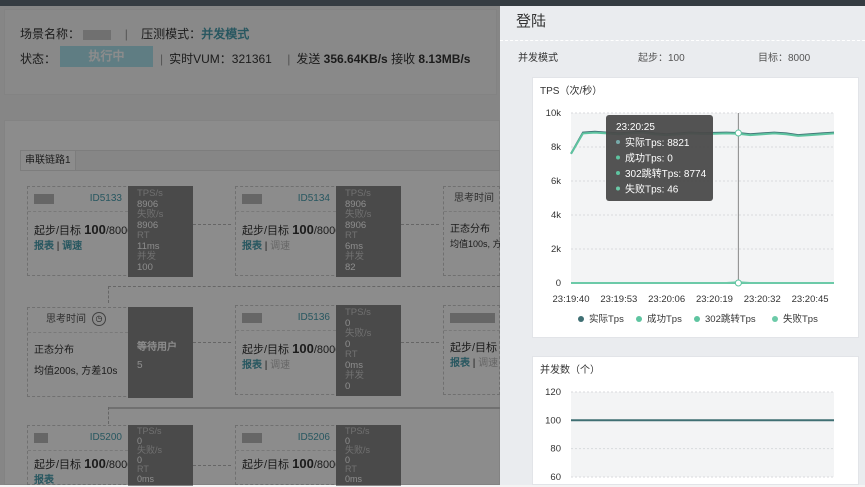 Image resolution: width=865 pixels, height=487 pixels. Describe the element at coordinates (555, 477) in the screenshot. I see `y-tick-label: 60` at that location.